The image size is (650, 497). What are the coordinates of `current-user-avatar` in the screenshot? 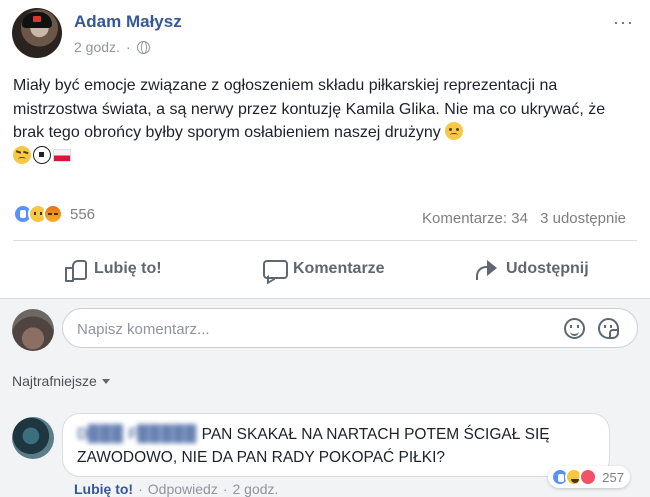 It's located at (33, 330).